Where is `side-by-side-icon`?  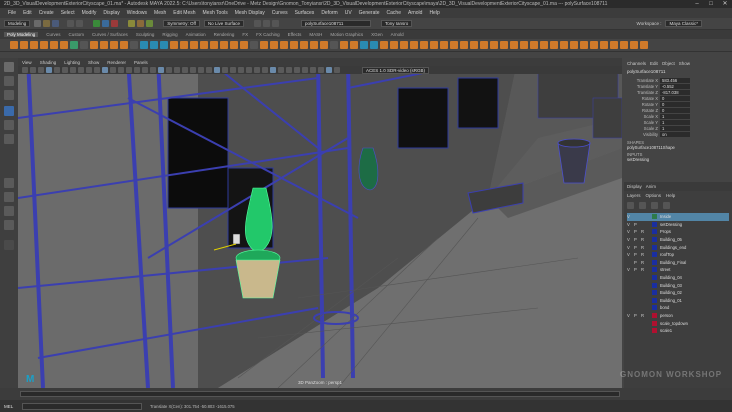
side-by-side-icon is located at coordinates (9, 211).